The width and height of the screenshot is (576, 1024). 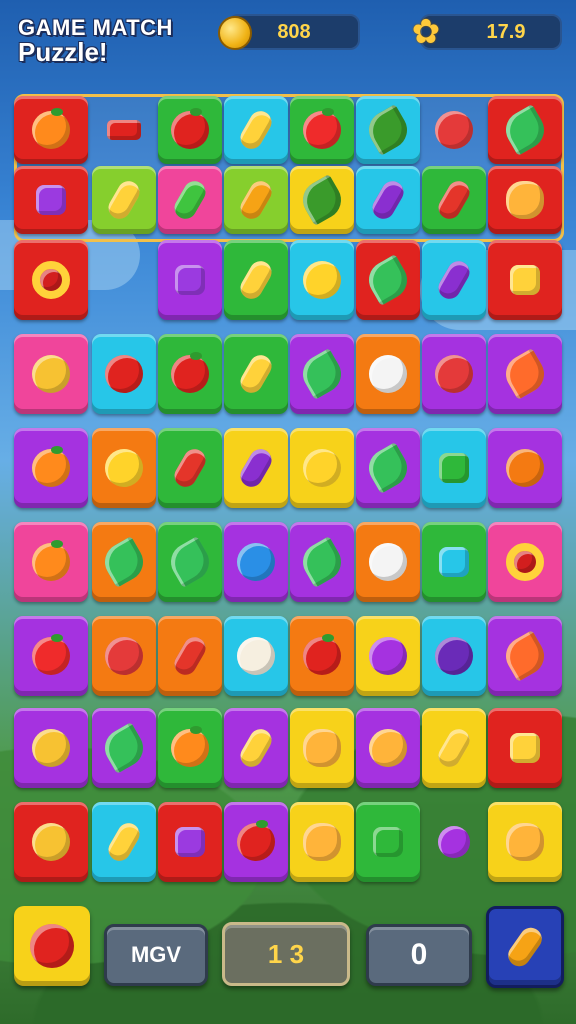 I want to click on bottom-bar: MGV 1 3 0, so click(x=288, y=950).